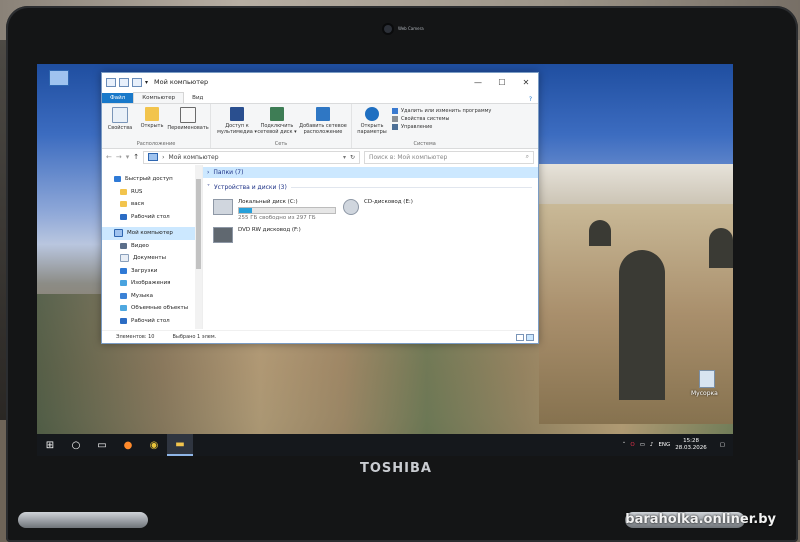  Describe the element at coordinates (137, 204) in the screenshot. I see `nav-label: вася` at that location.